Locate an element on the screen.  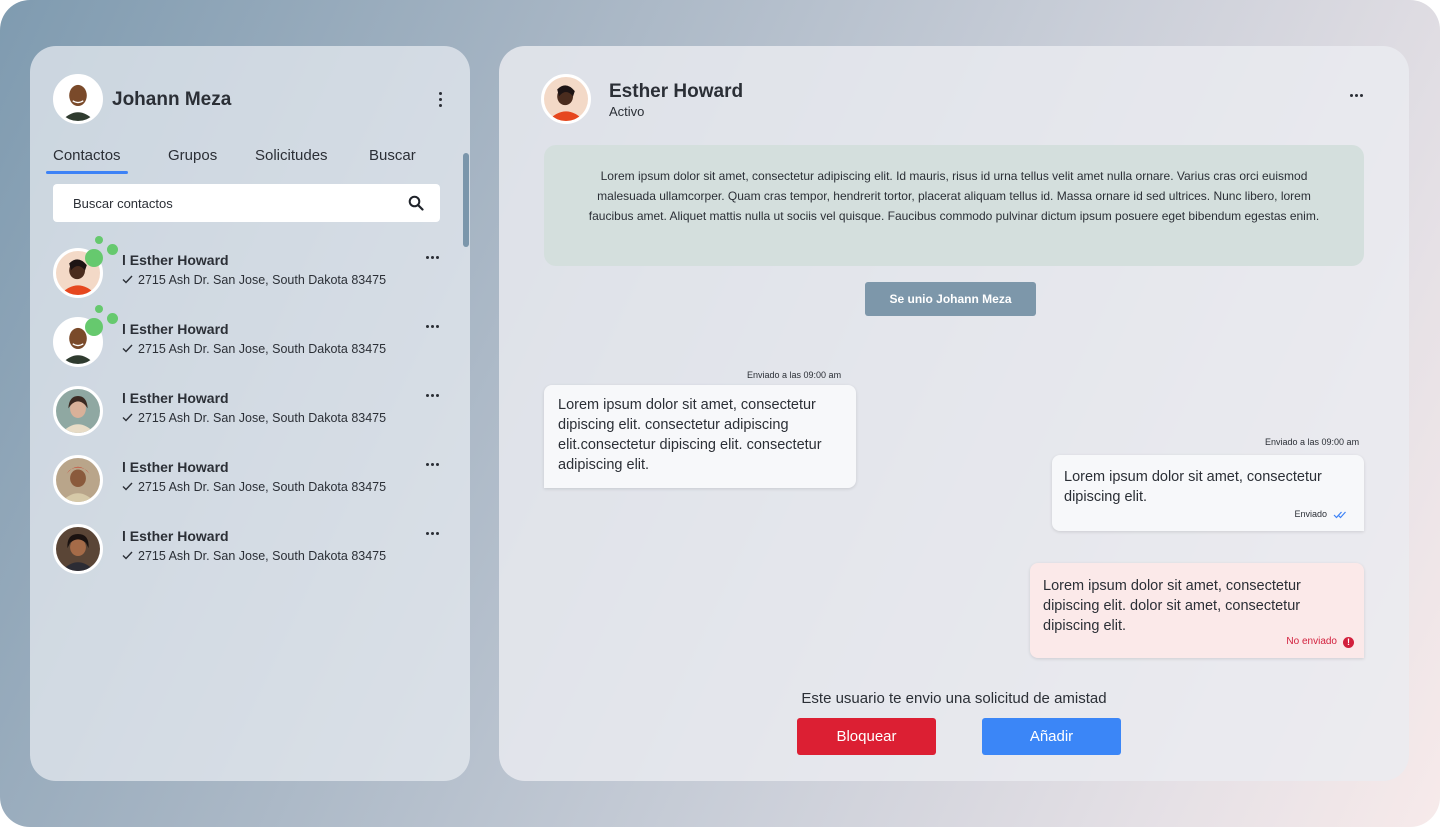
search-input is located at coordinates (228, 203).